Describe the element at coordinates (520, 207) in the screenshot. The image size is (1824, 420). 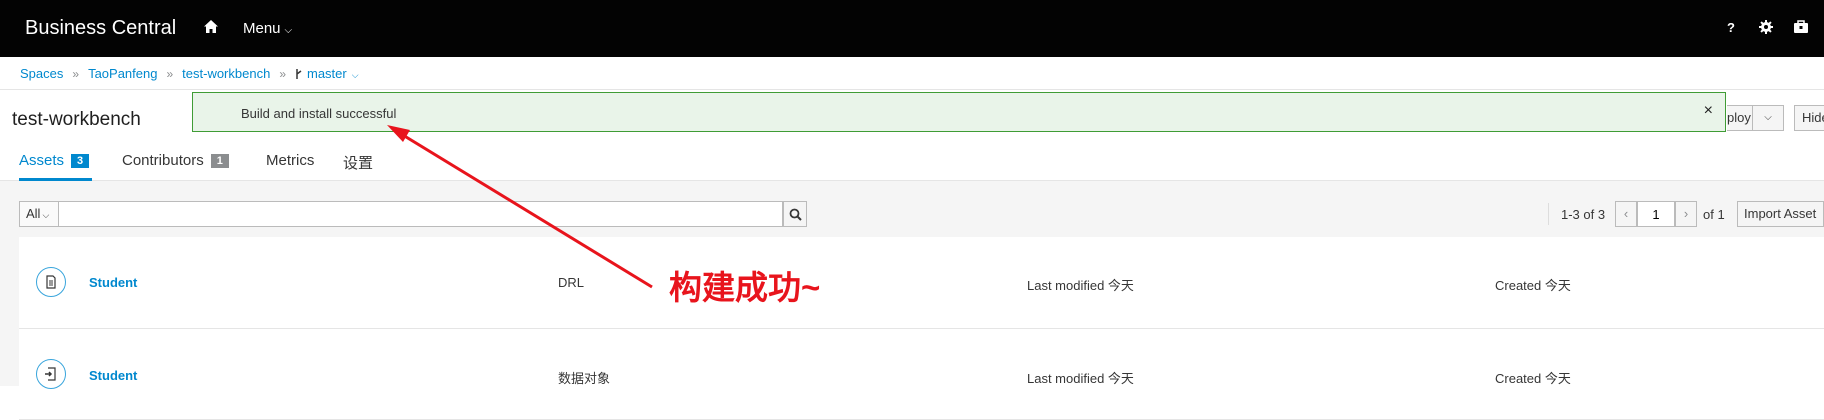
I see `annotation-arrow` at that location.